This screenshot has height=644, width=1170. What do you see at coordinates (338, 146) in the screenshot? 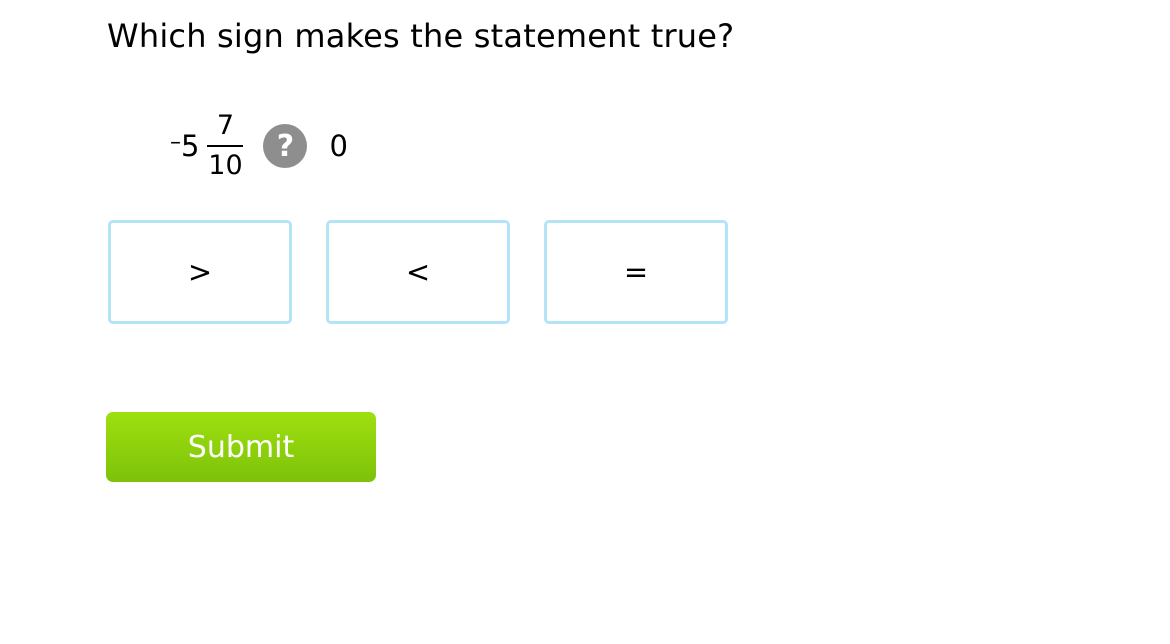
I see `right-side-value: 0` at bounding box center [338, 146].